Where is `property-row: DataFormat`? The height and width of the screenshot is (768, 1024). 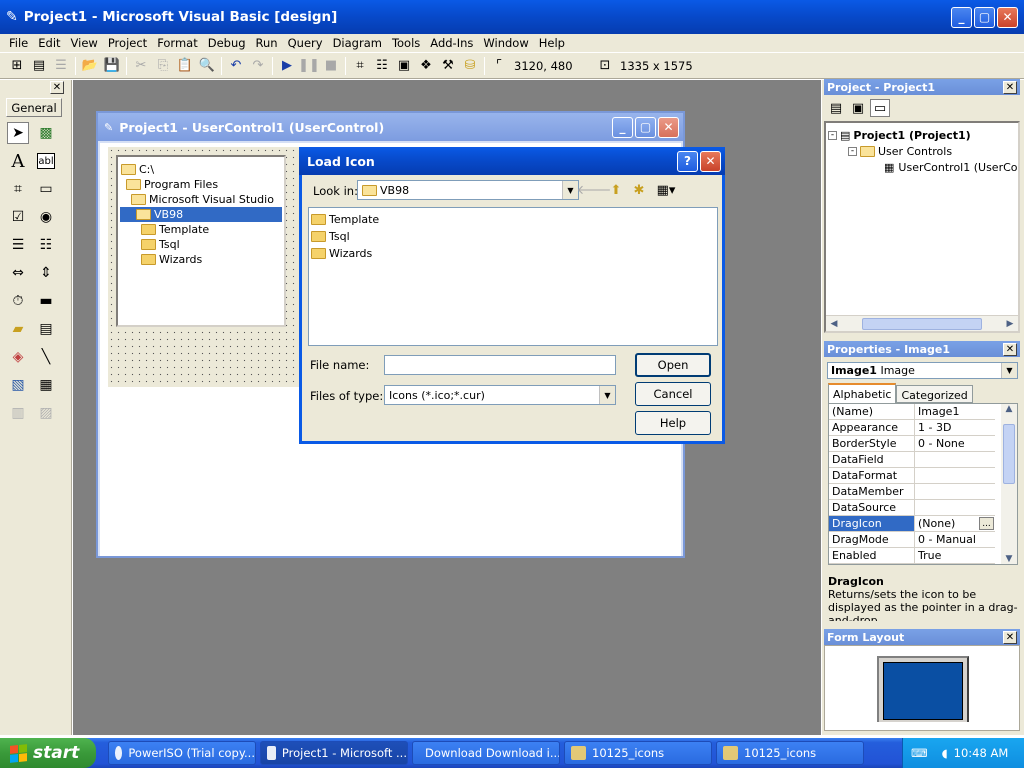 property-row: DataFormat is located at coordinates (912, 476).